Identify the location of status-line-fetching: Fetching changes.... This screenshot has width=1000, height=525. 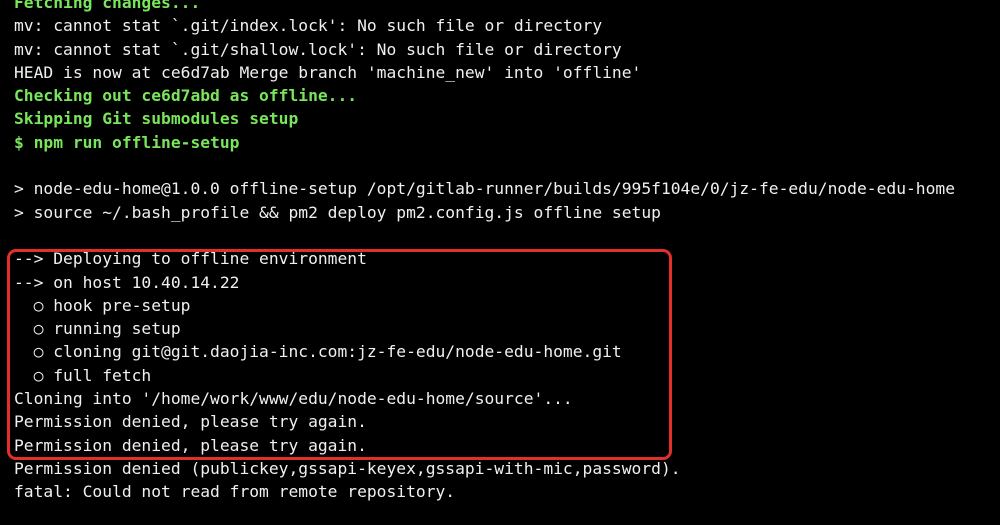
(107, 6).